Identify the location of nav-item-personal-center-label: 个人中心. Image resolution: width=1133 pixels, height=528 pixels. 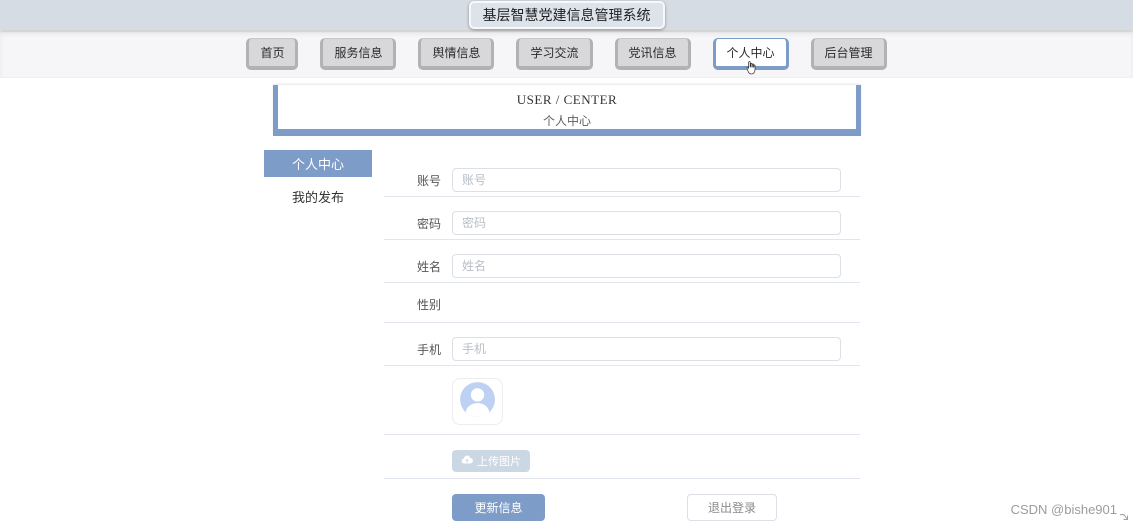
(750, 53).